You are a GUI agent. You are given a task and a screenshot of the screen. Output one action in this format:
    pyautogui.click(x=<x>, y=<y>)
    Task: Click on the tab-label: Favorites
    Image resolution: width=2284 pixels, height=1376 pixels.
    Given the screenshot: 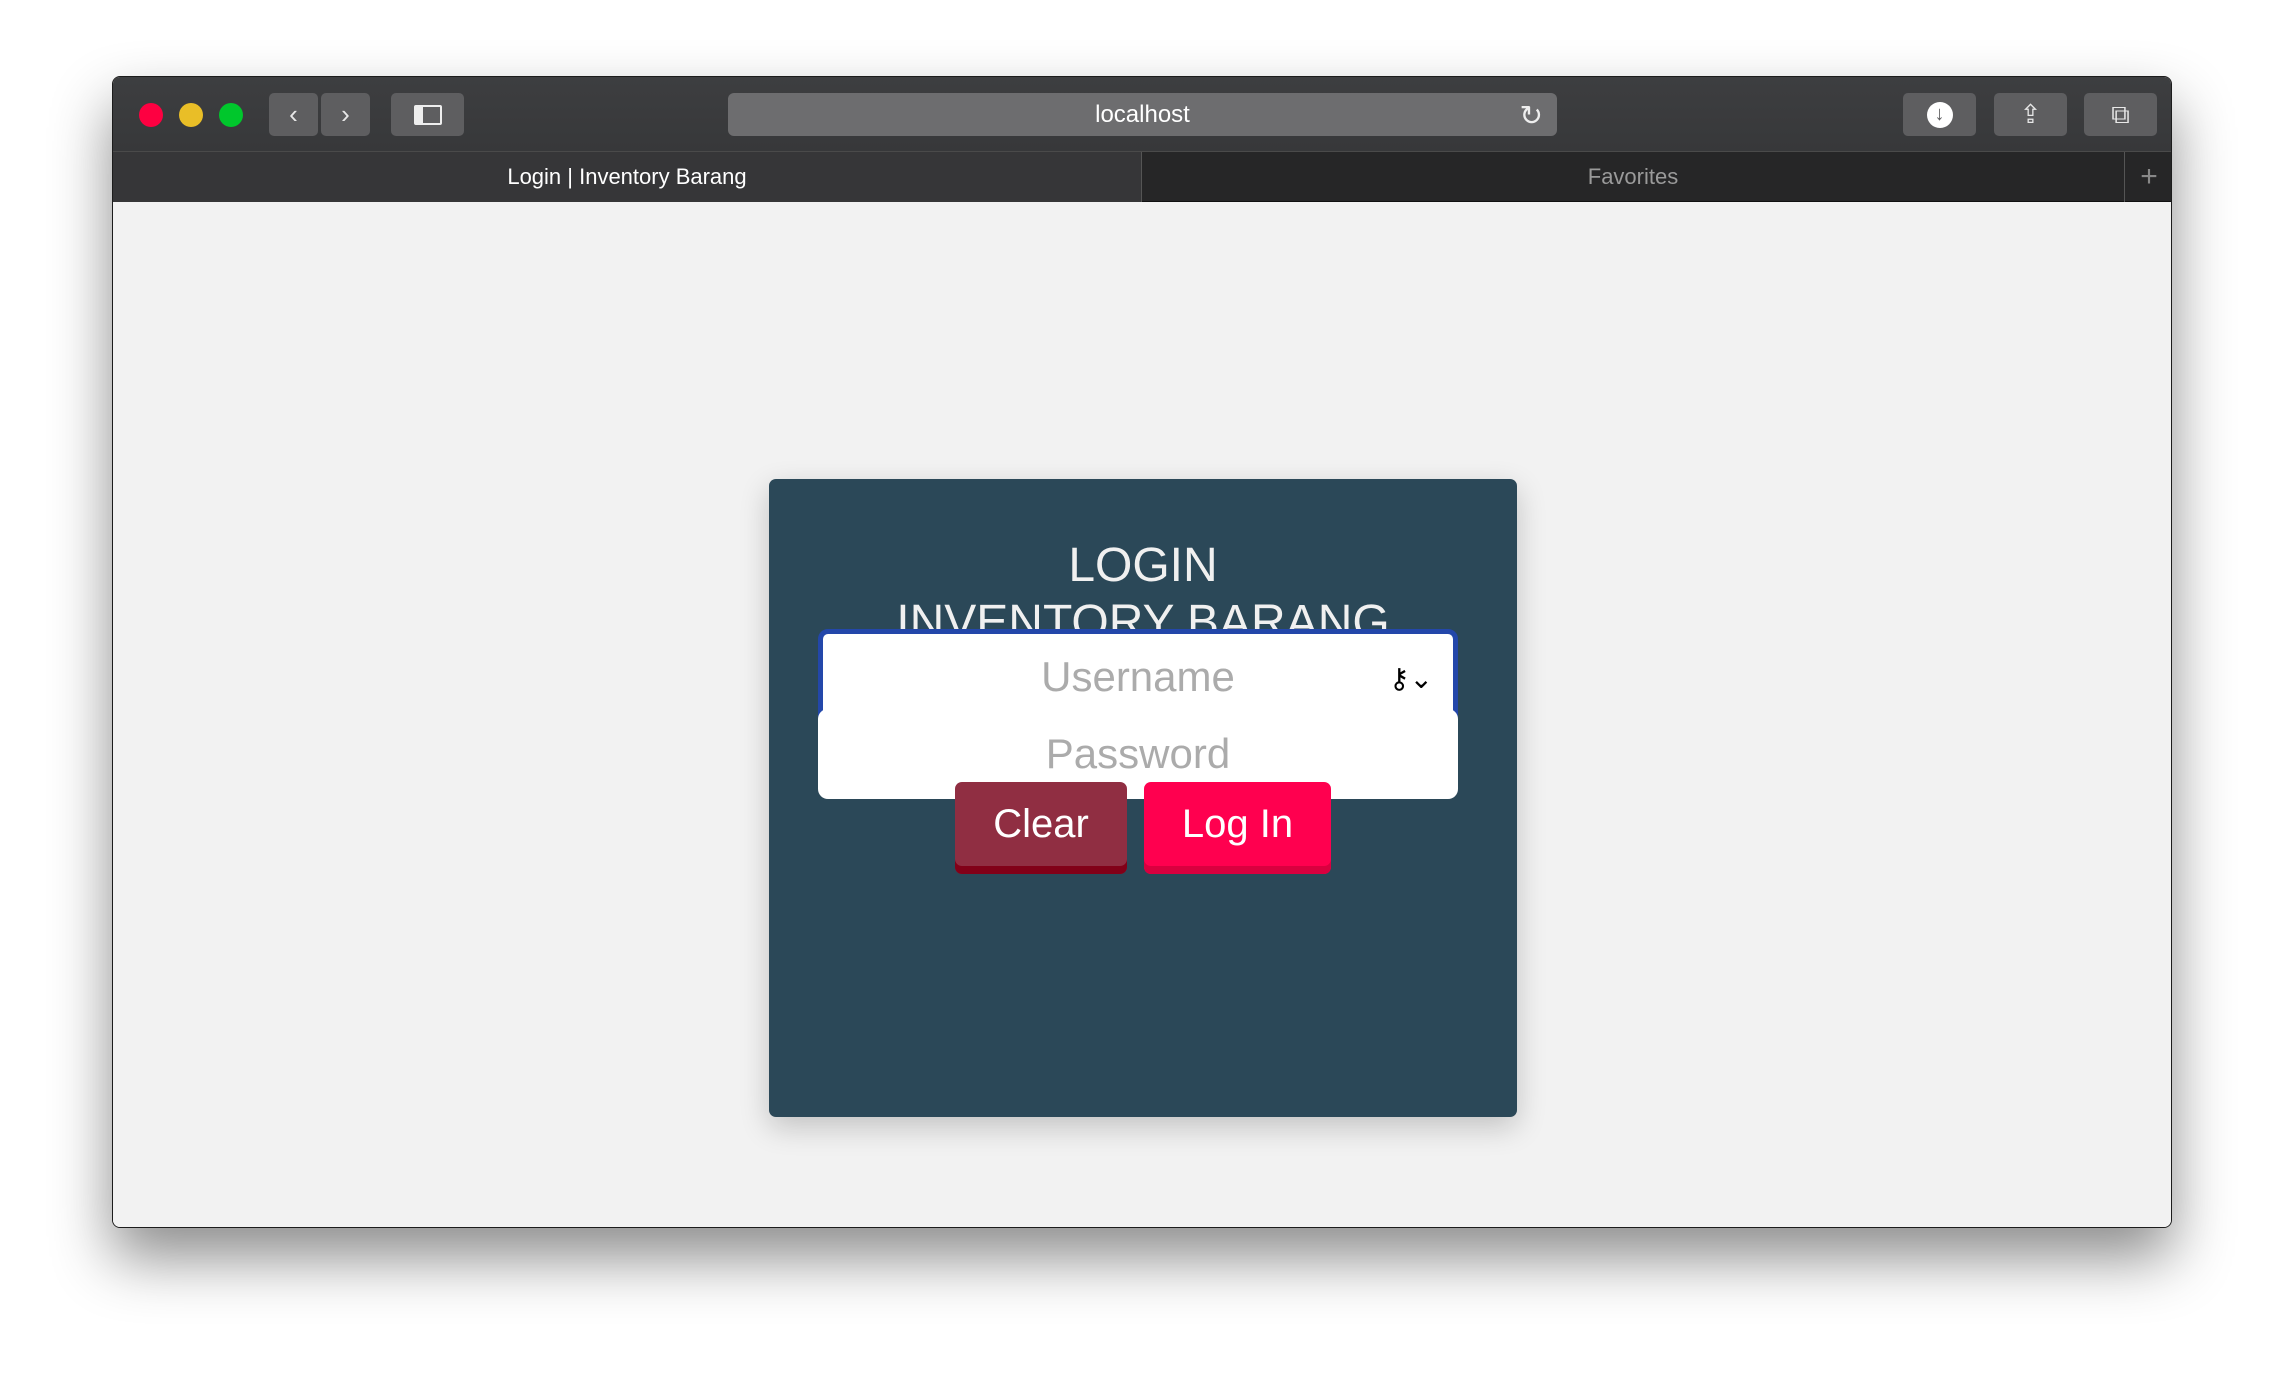 What is the action you would take?
    pyautogui.click(x=1633, y=176)
    